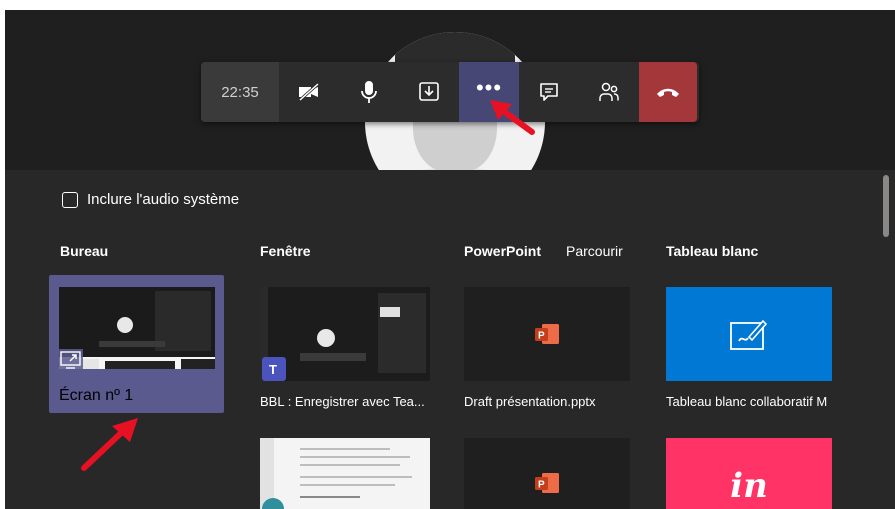 This screenshot has height=509, width=895. What do you see at coordinates (345, 473) in the screenshot?
I see `window-tile-2-thumbnail` at bounding box center [345, 473].